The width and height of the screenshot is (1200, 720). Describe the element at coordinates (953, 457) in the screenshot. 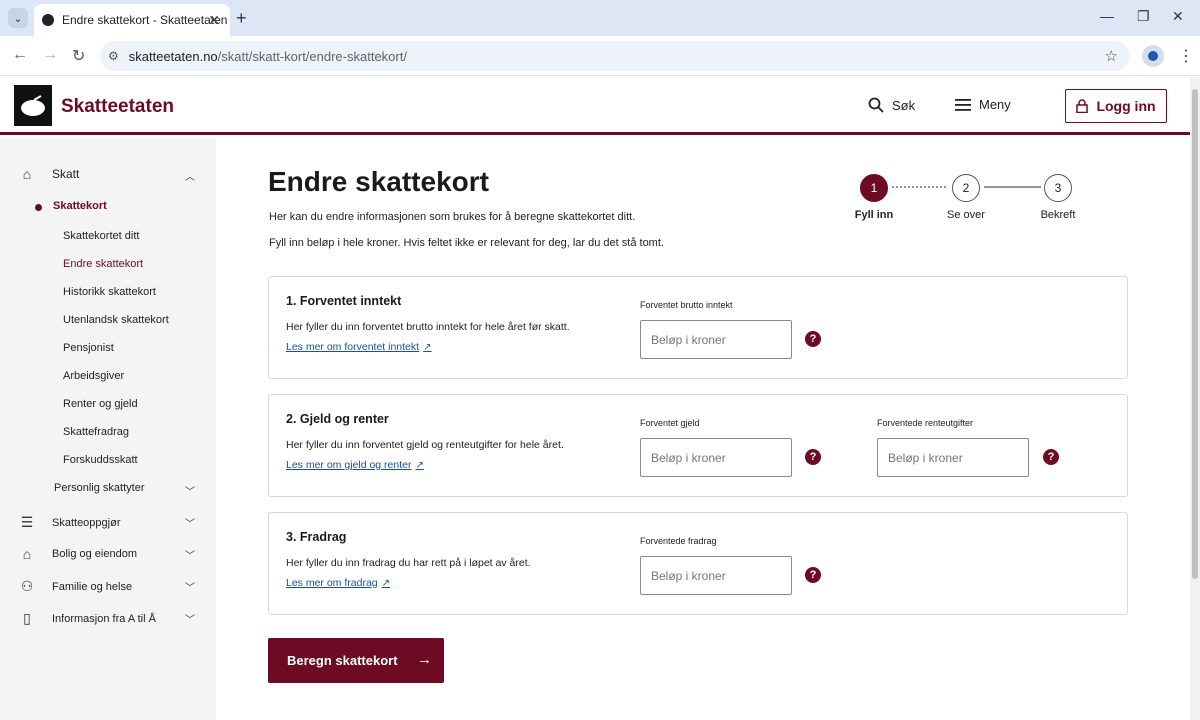

I see `forventede-renteutgifter-input` at that location.